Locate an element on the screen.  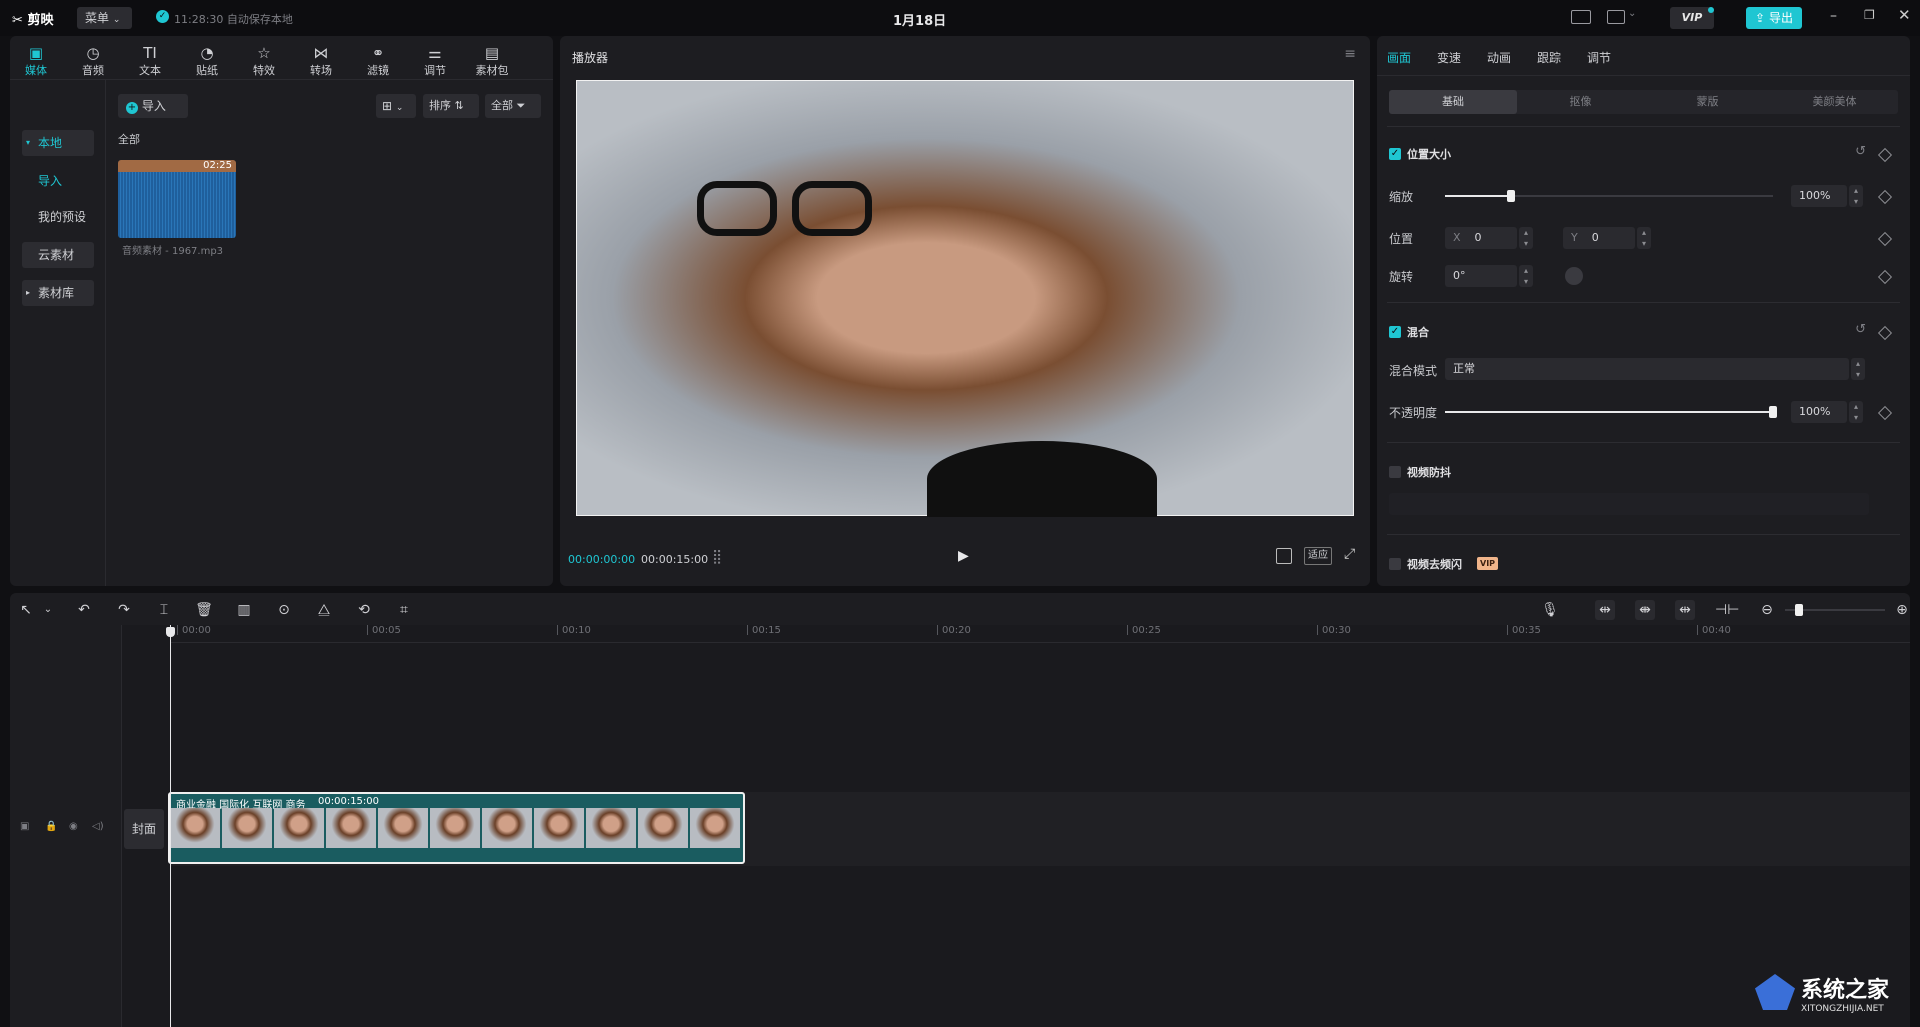
mirror-icon: ⧋ is located at coordinates (324, 610).